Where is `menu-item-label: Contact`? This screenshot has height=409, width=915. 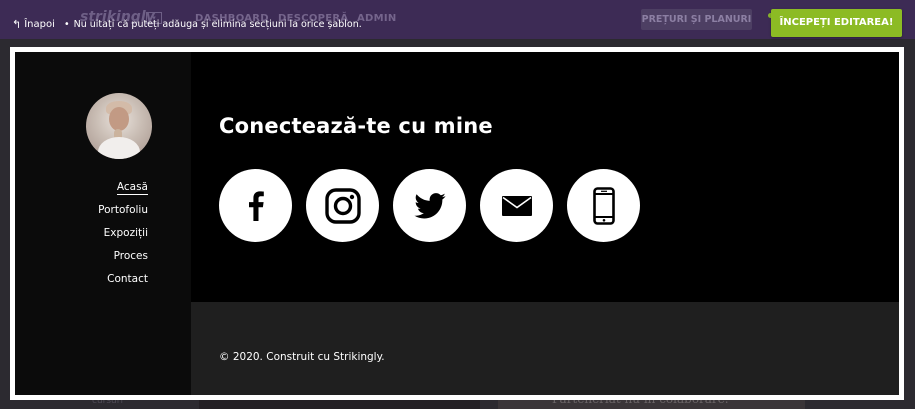
menu-item-label: Contact is located at coordinates (127, 279).